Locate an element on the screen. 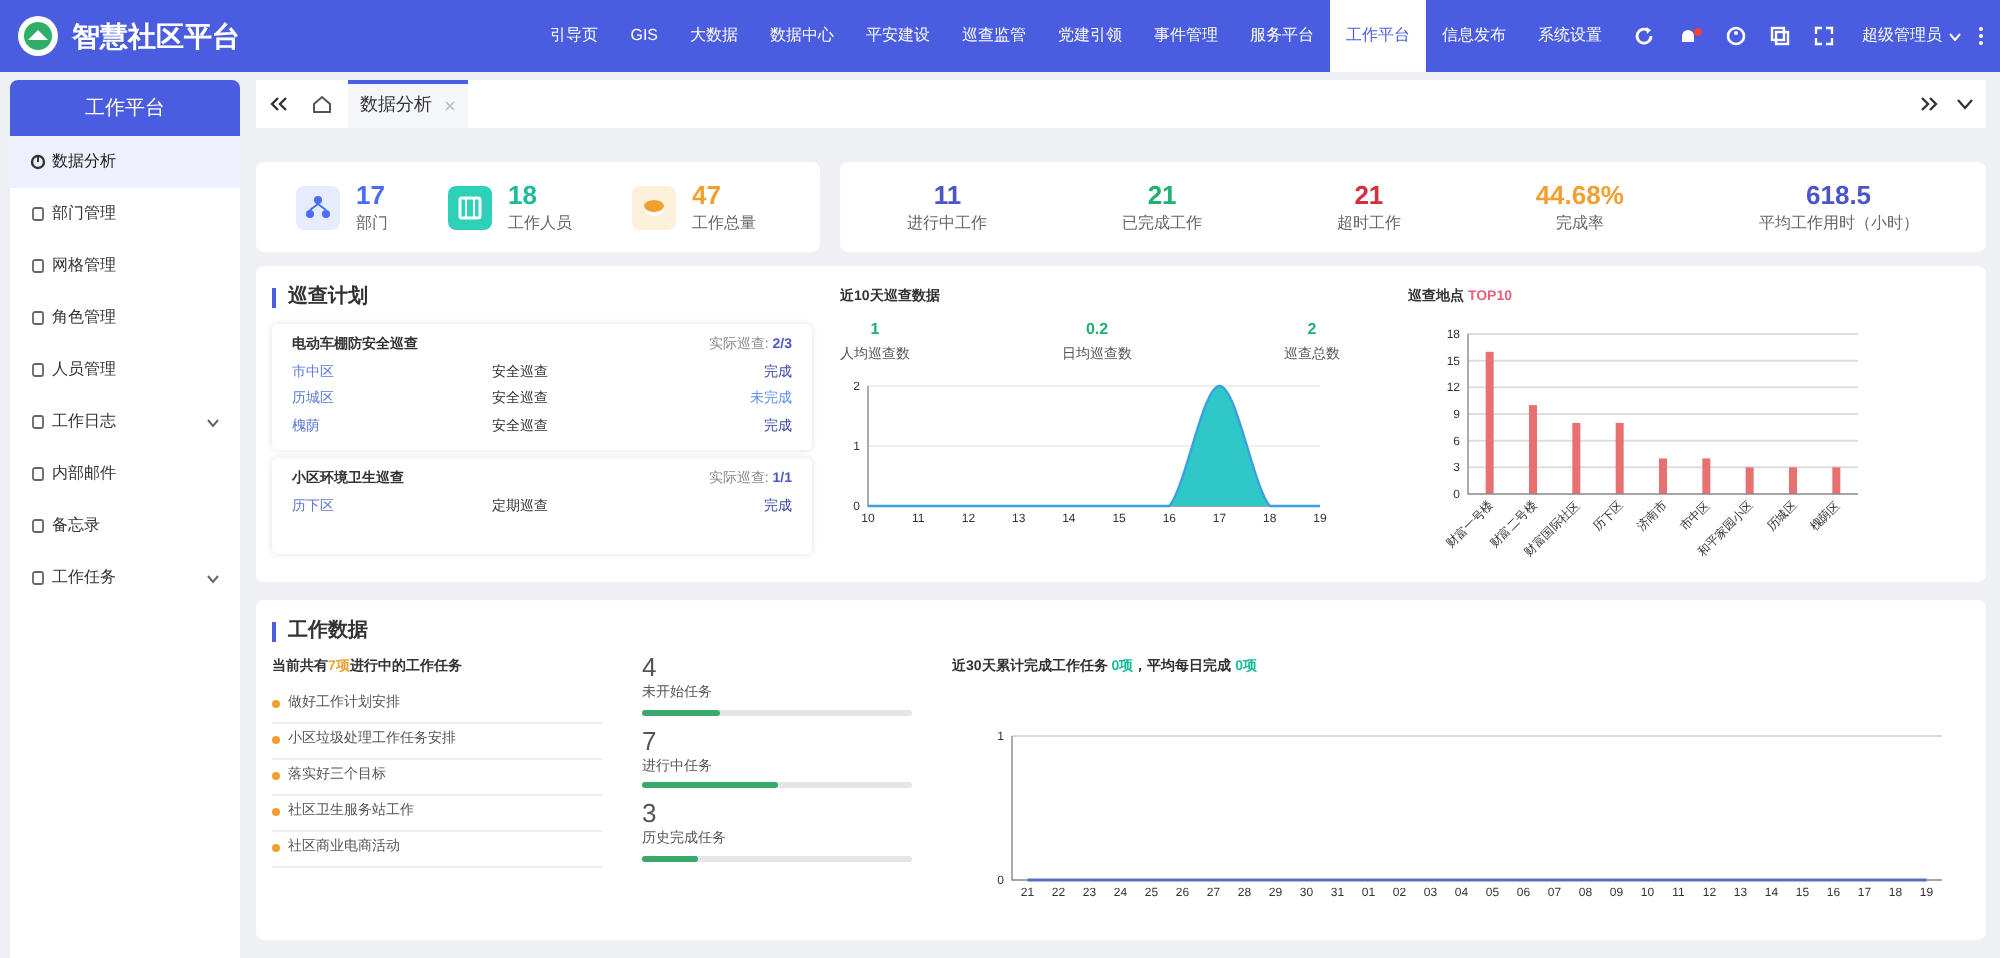 This screenshot has width=2000, height=958. sidebar-item: 工作日志 is located at coordinates (125, 422).